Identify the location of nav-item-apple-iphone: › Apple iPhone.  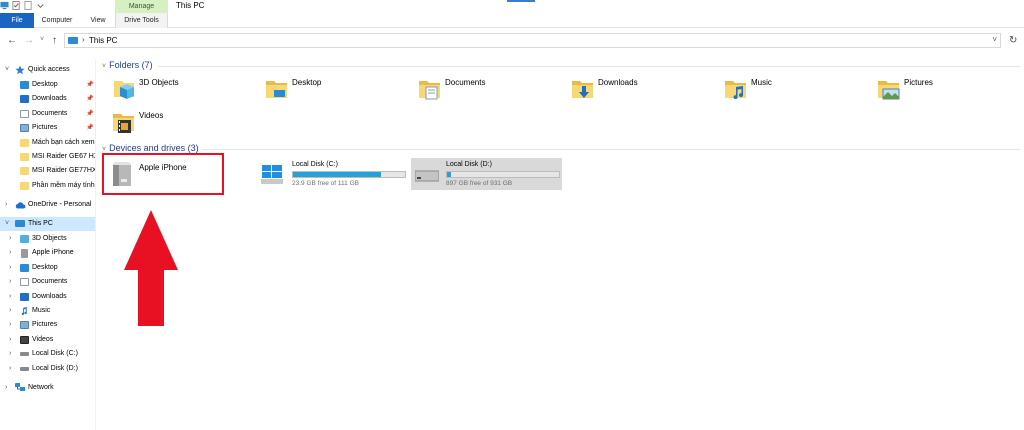
(47, 253).